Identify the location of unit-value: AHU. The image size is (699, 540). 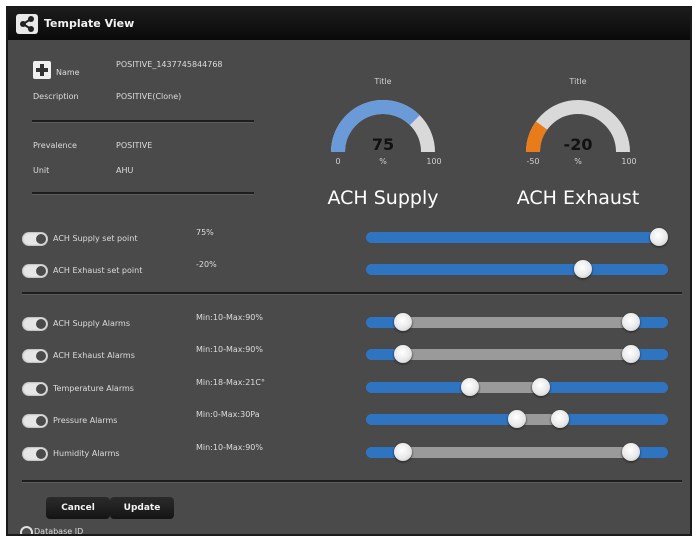
(125, 170).